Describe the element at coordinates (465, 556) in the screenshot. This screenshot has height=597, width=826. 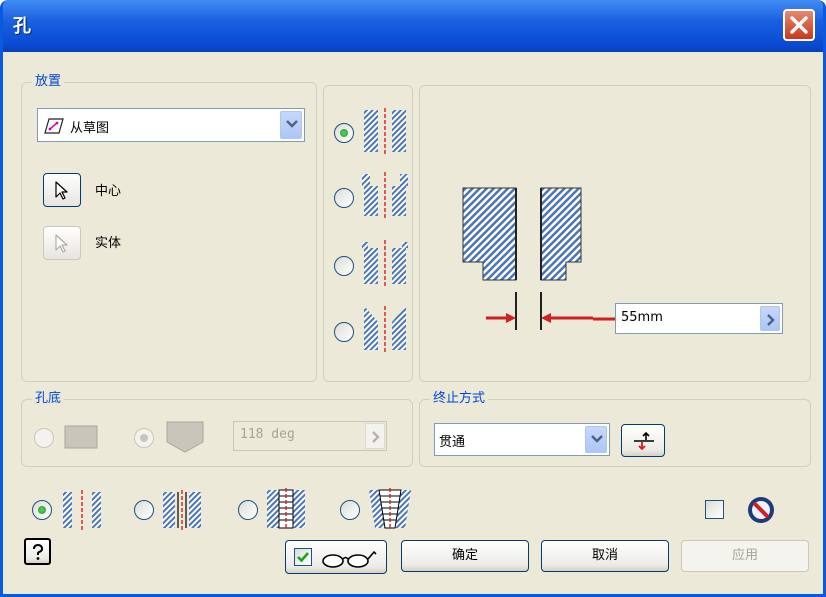
I see `ok-button: 确定` at that location.